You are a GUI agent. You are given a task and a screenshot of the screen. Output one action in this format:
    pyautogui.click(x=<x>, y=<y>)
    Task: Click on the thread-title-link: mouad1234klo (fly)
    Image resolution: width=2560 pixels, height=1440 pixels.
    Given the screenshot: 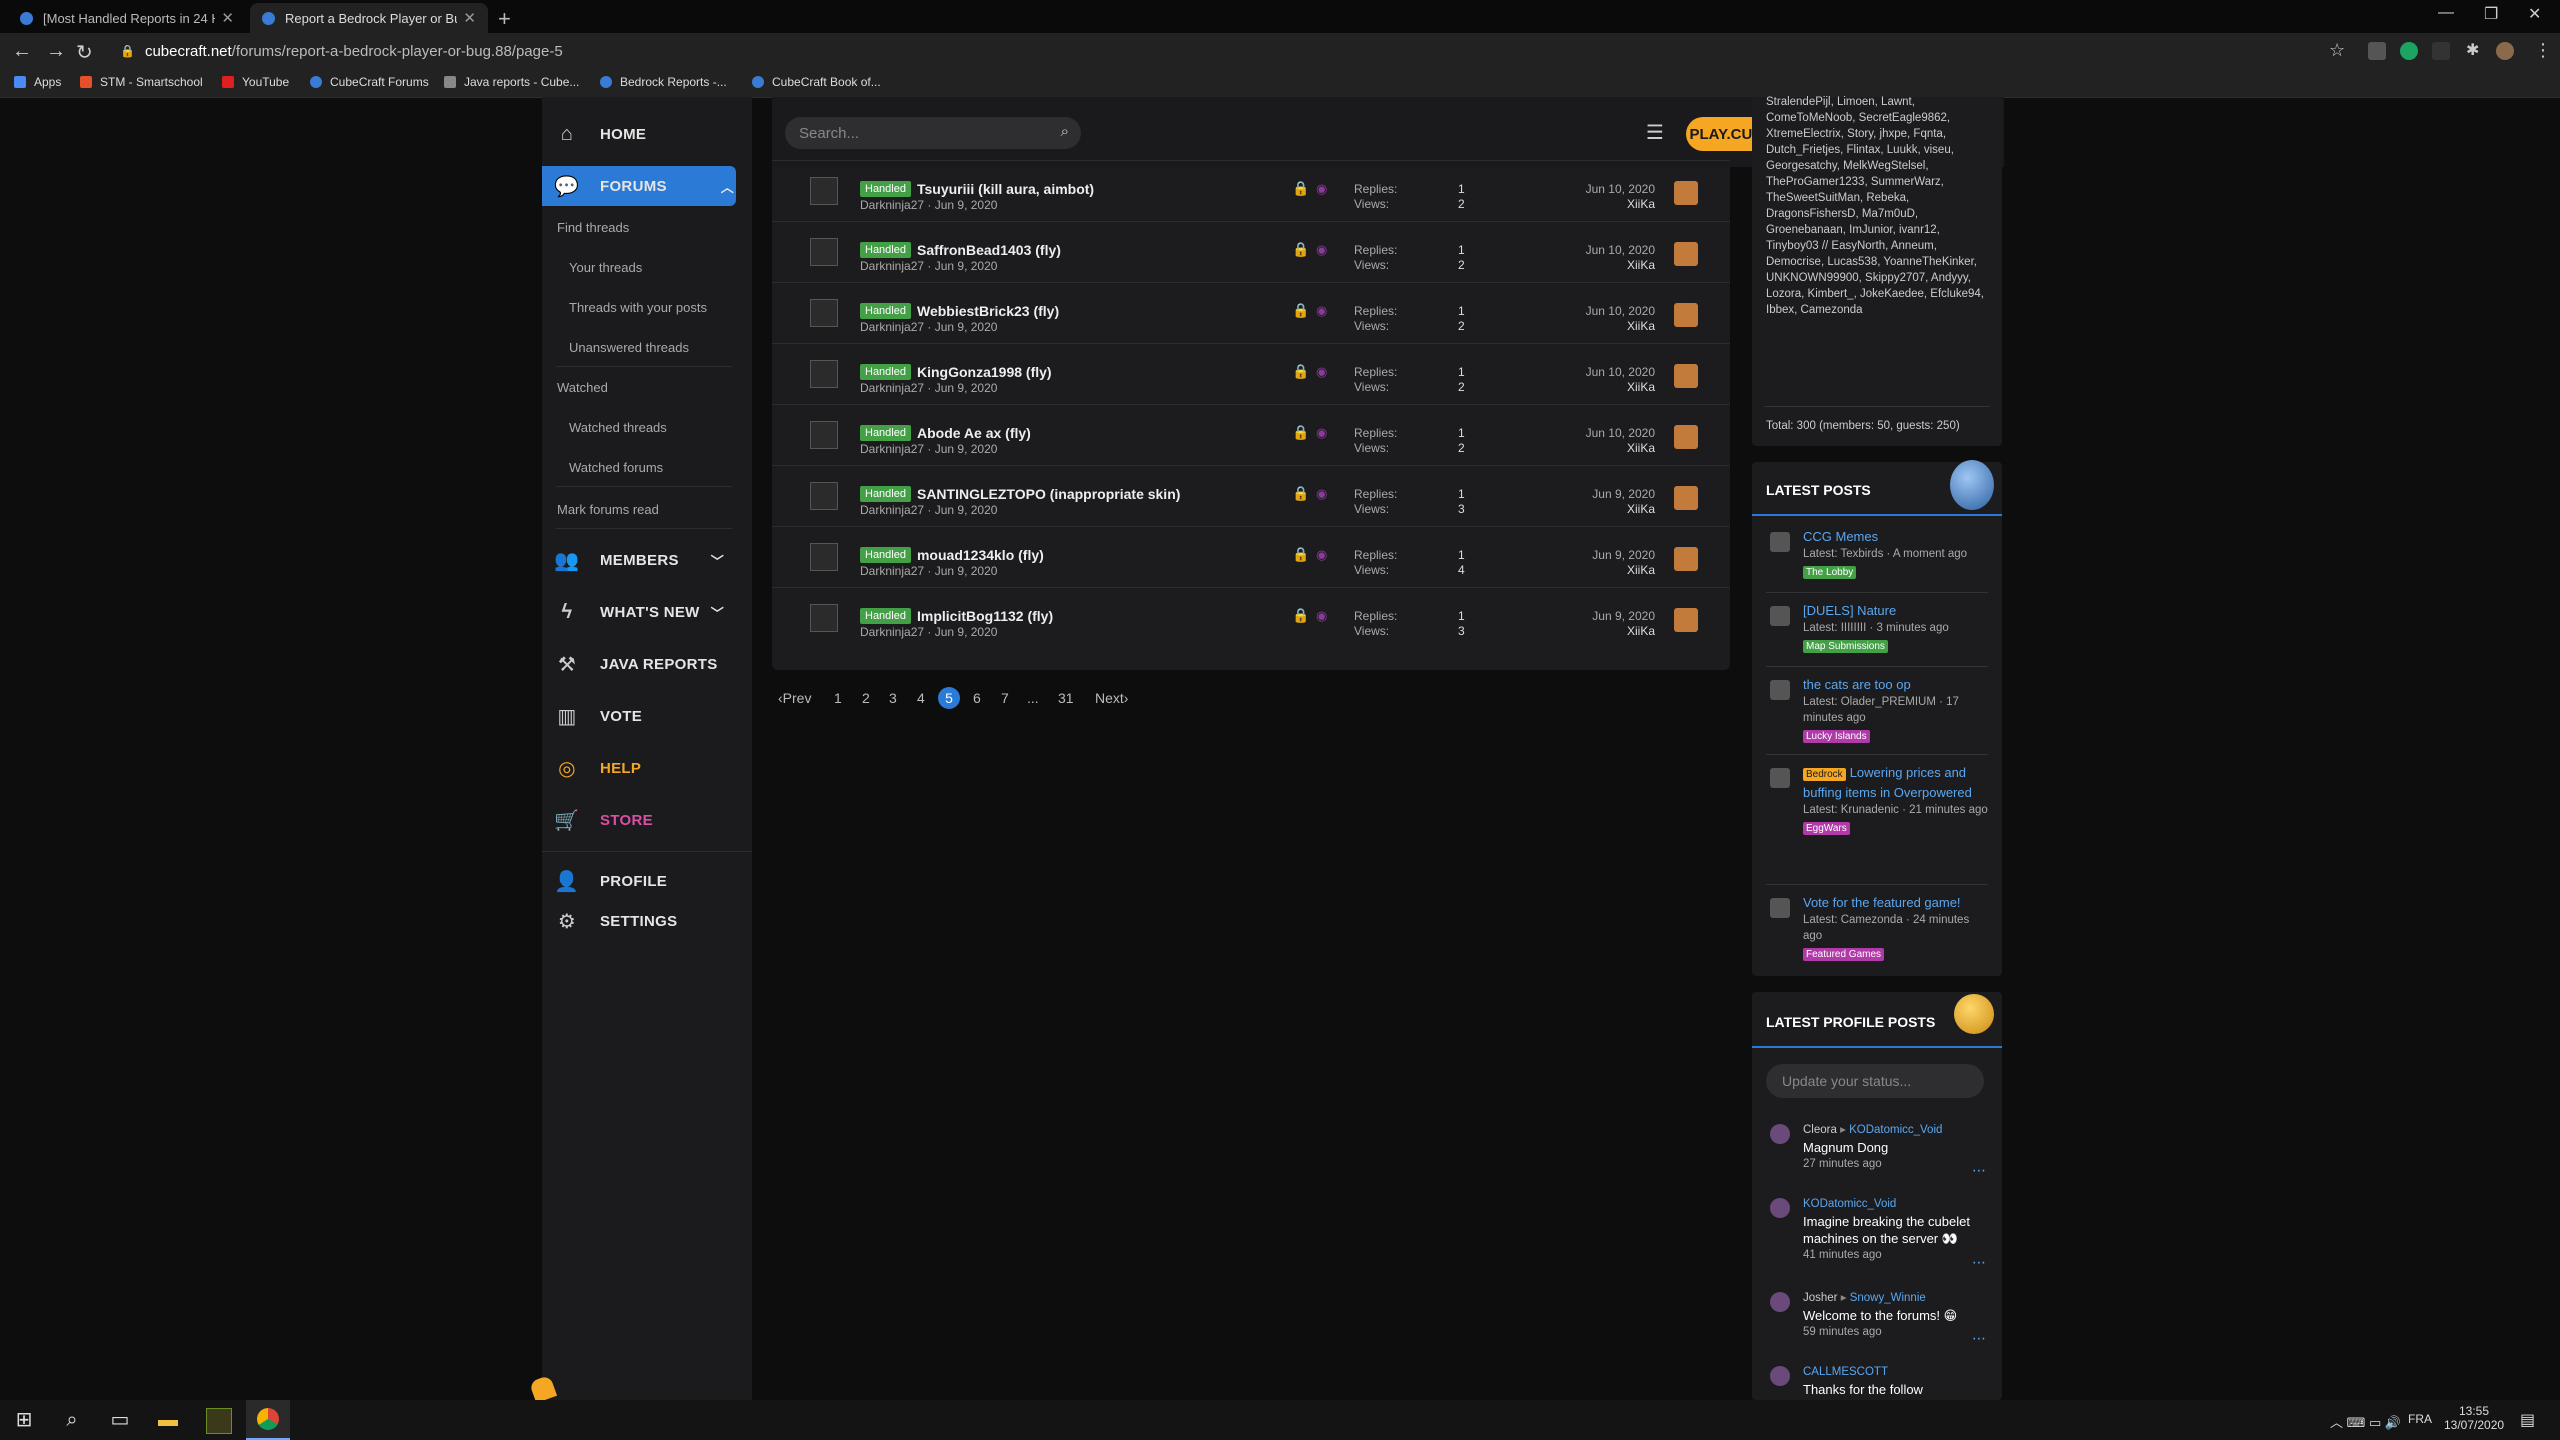 What is the action you would take?
    pyautogui.click(x=980, y=555)
    